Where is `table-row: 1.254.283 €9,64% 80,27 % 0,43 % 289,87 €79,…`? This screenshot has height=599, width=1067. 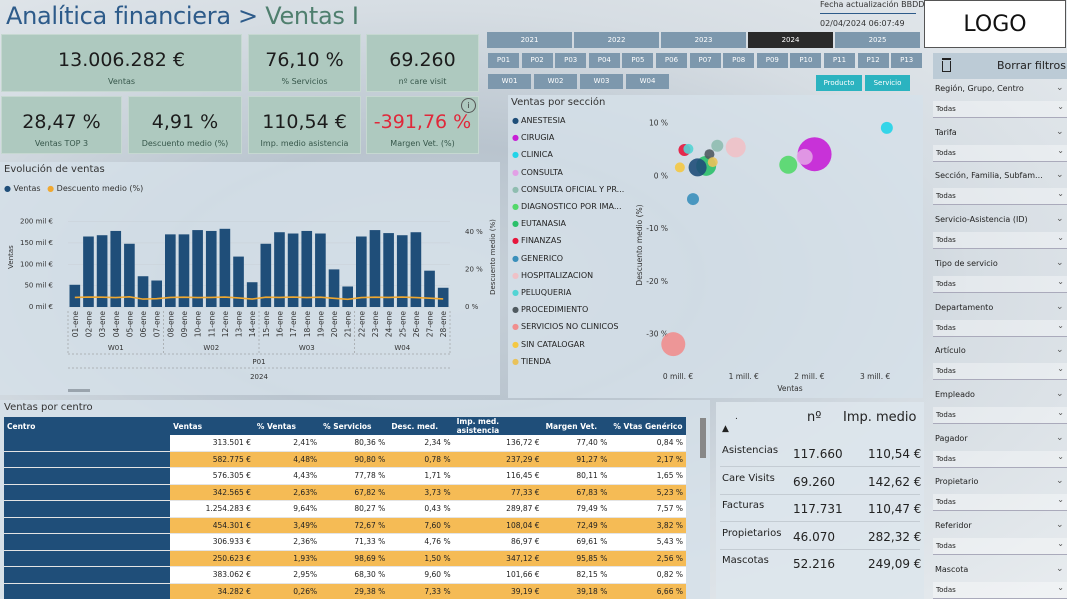
table-row: 1.254.283 €9,64% 80,27 % 0,43 % 289,87 €79,… is located at coordinates (345, 509).